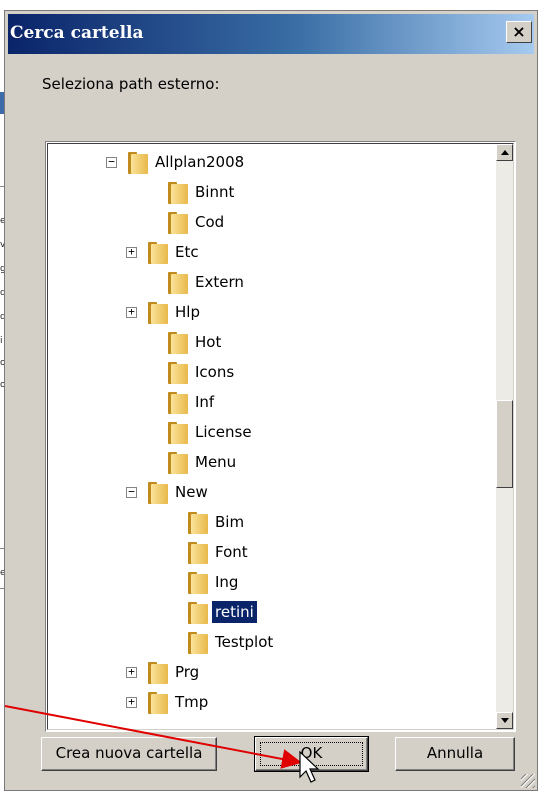  Describe the element at coordinates (268, 674) in the screenshot. I see `tree-item: + Prg` at that location.